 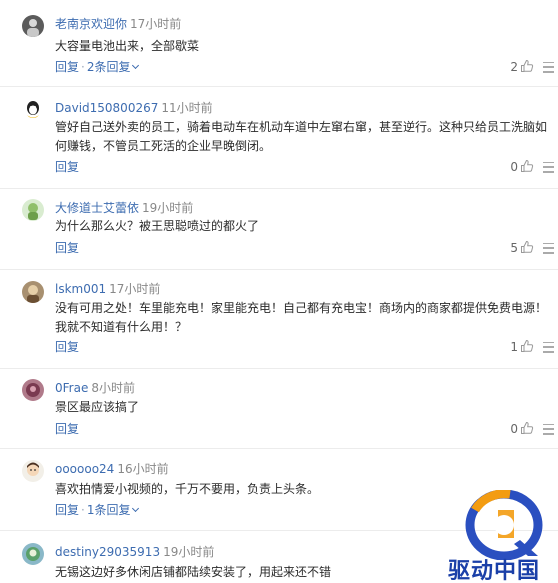 I want to click on comment-text: 景区最应该搞了, so click(x=97, y=407).